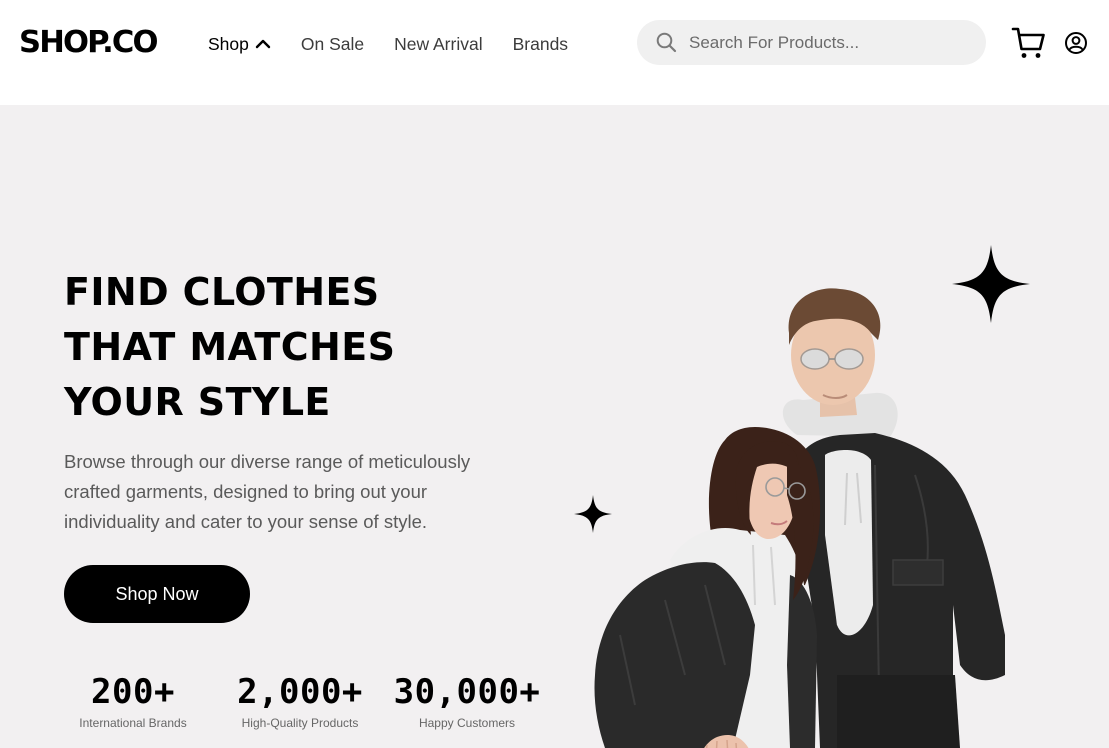 This screenshot has width=1109, height=748. I want to click on headline-line: THAT MATCHES, so click(230, 347).